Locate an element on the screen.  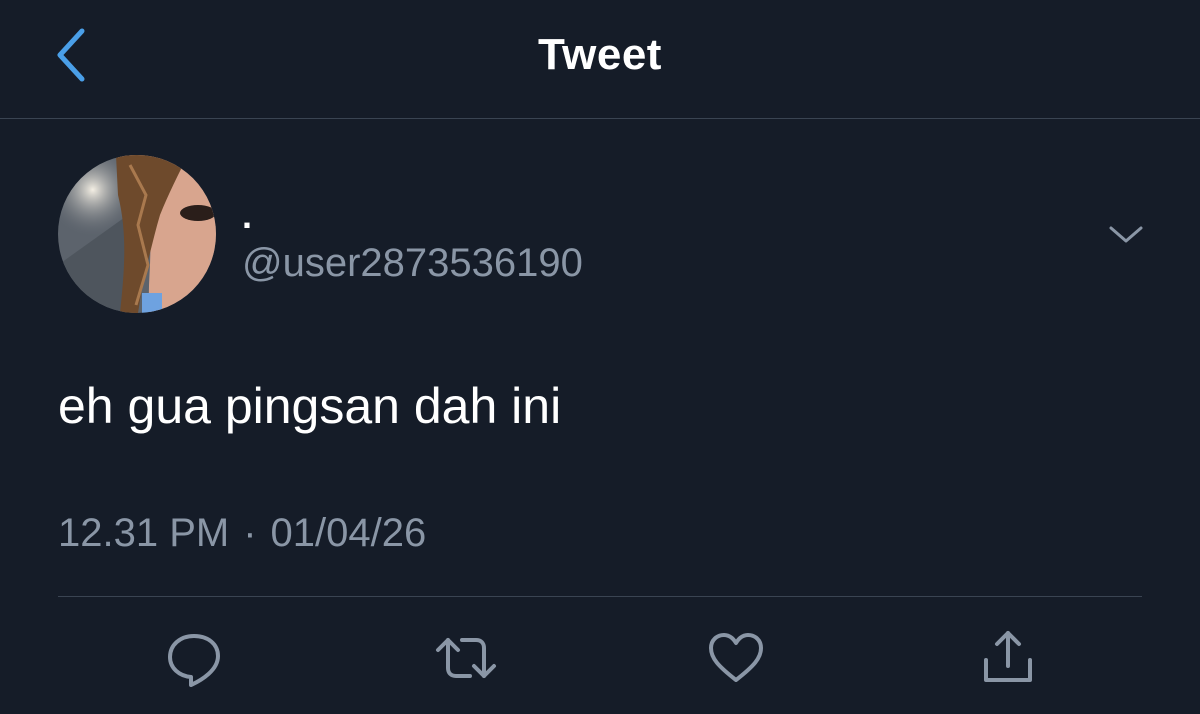
retweet-icon is located at coordinates (466, 658).